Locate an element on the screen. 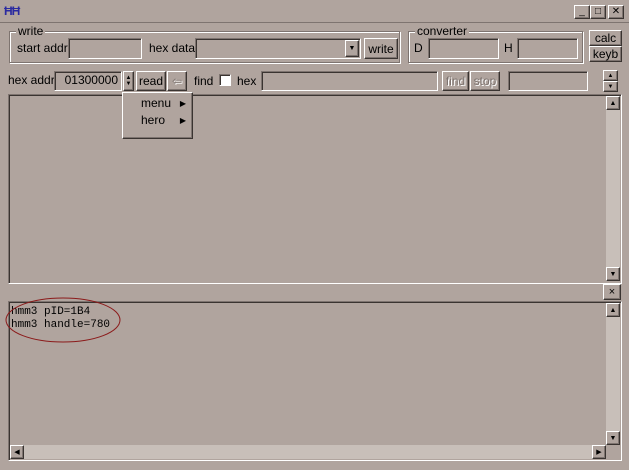  minimize-button: _ is located at coordinates (582, 12).